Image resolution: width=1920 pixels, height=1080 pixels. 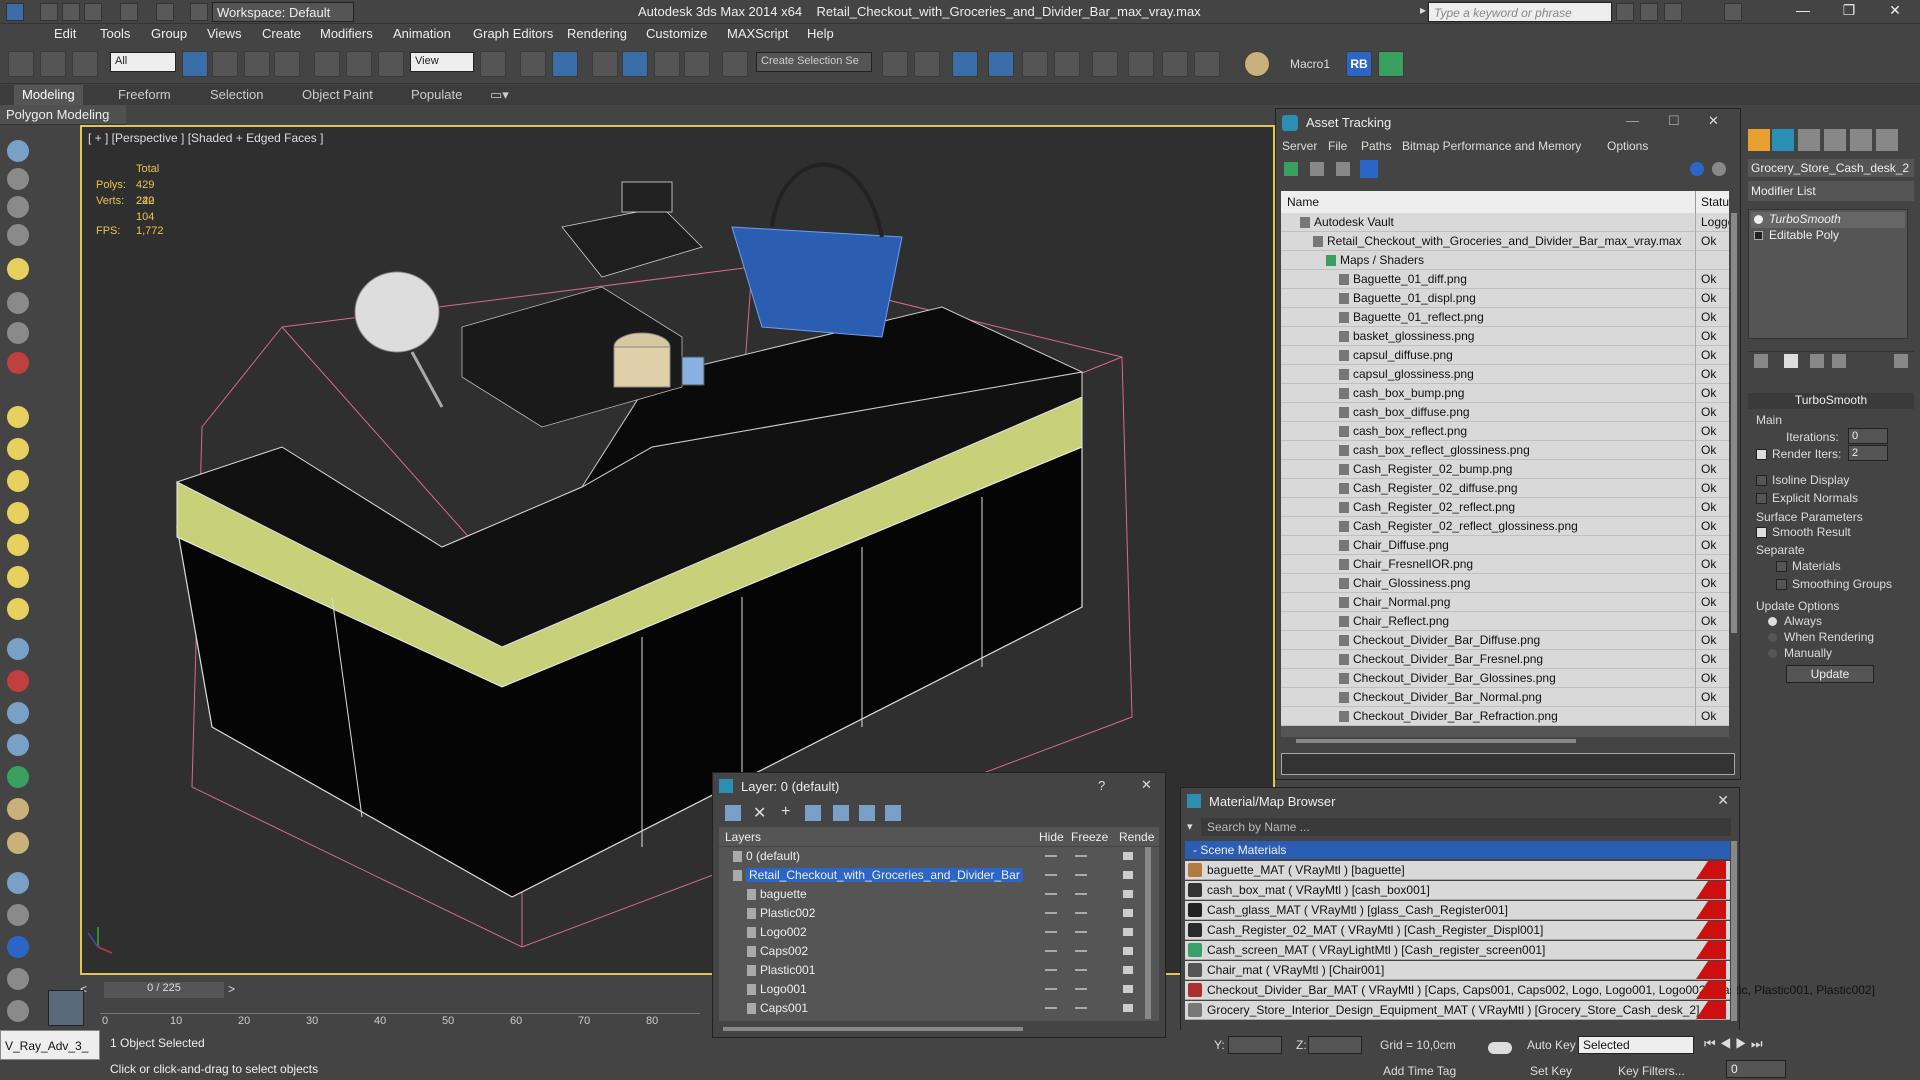 What do you see at coordinates (820, 33) in the screenshot?
I see `menu-help: Help` at bounding box center [820, 33].